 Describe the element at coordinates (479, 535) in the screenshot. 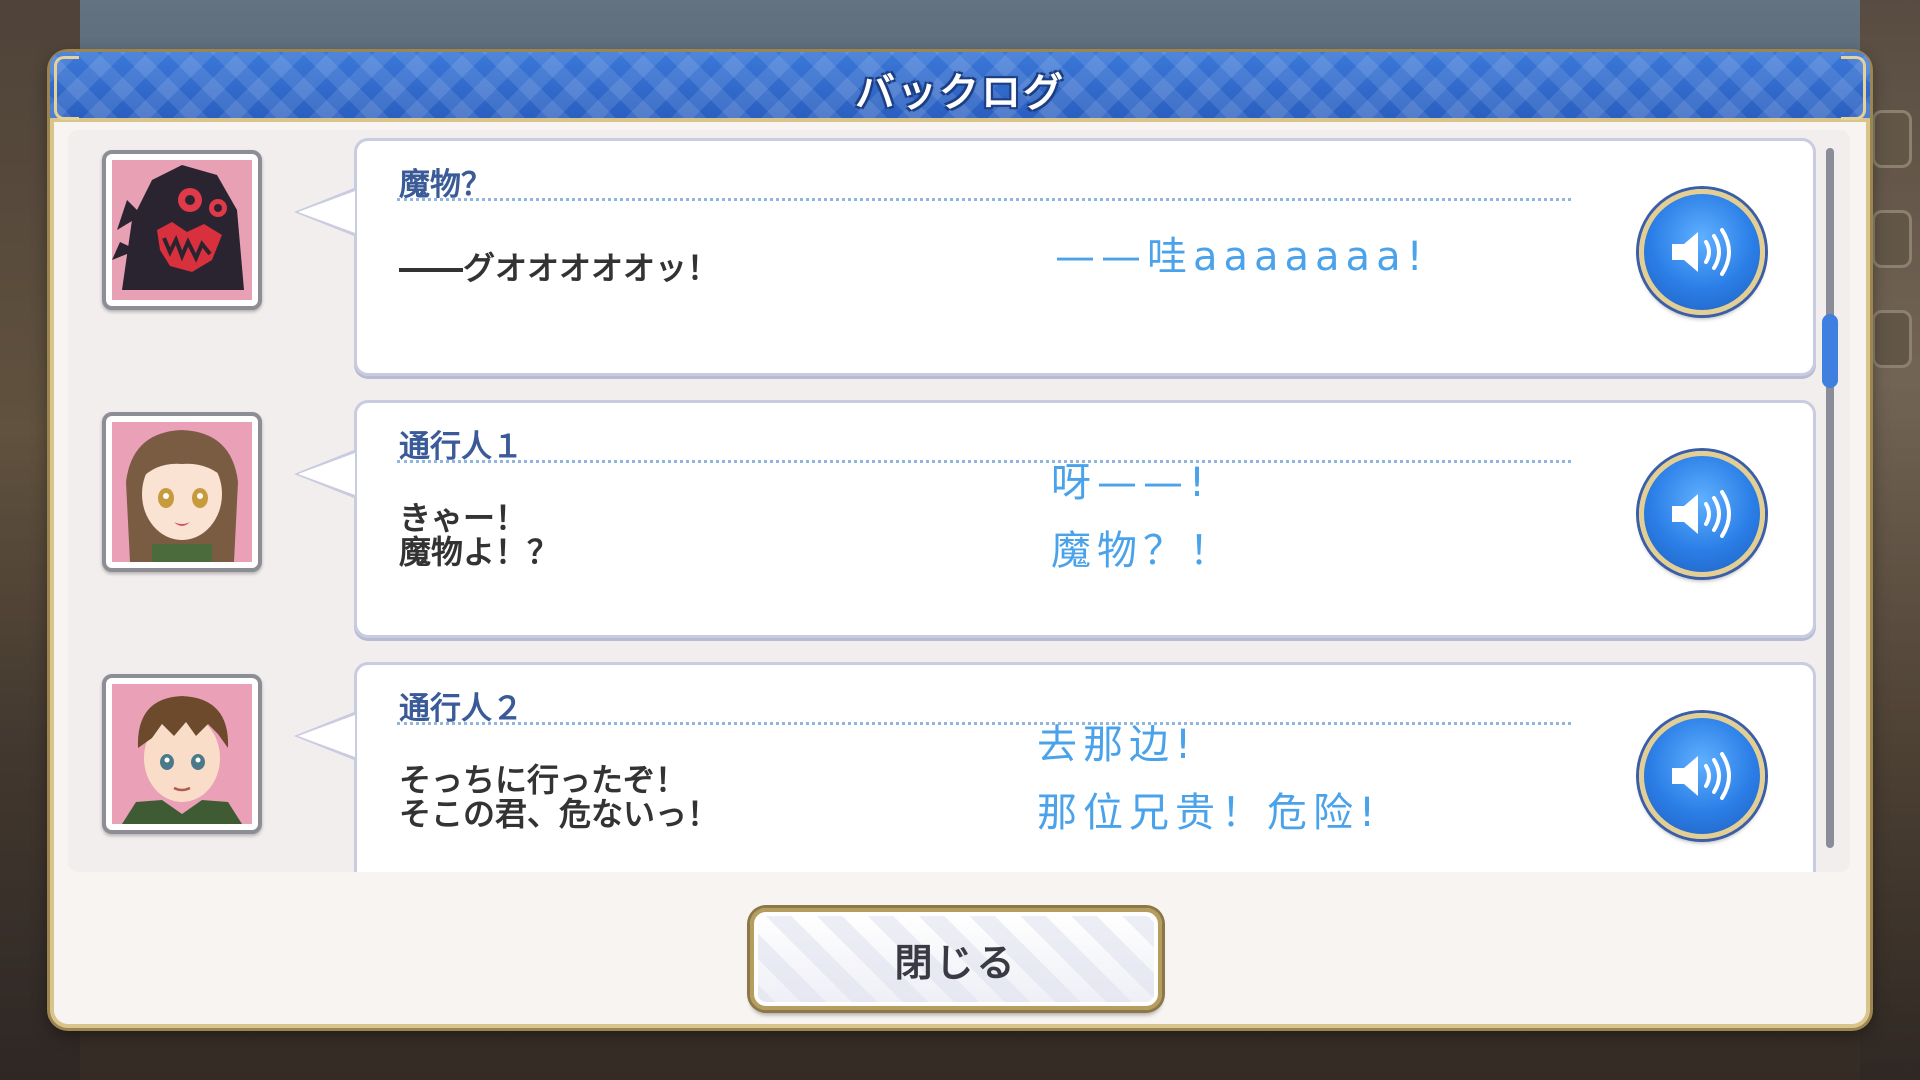

I see `message-text: きゃー！ 魔物よ！？` at that location.